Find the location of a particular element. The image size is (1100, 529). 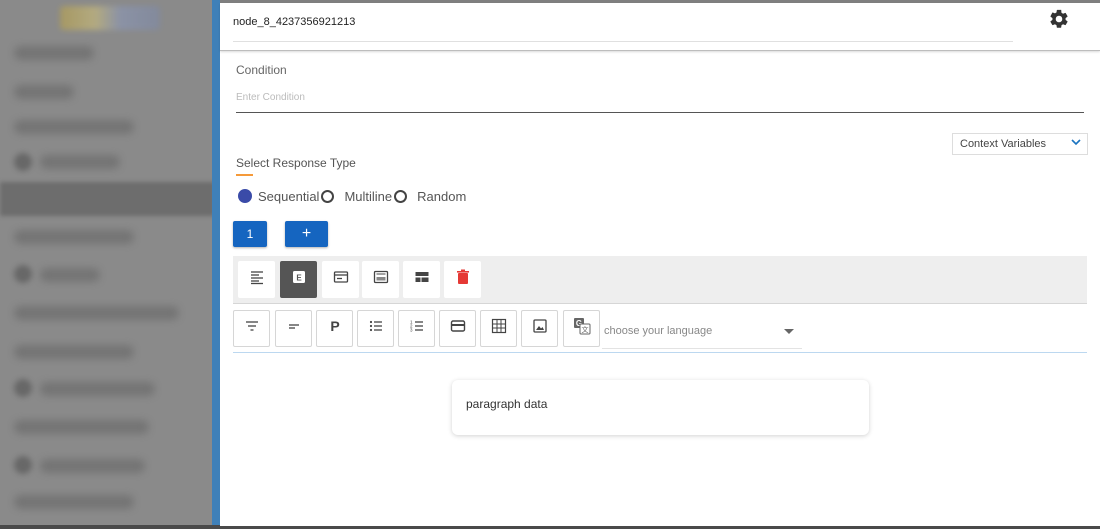

text-response-button is located at coordinates (256, 279).